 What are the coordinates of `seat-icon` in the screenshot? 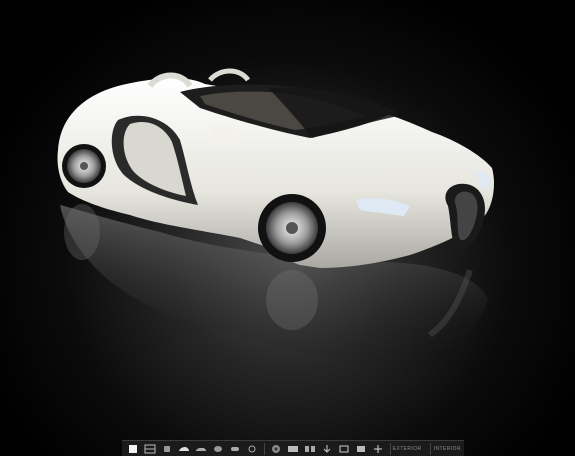 It's located at (167, 449).